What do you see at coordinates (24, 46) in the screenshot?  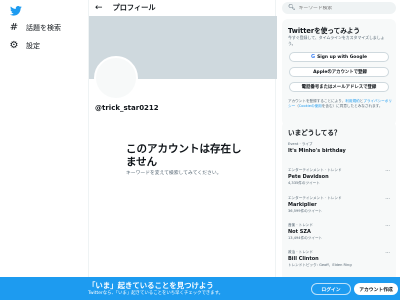 I see `sidebar-item-settings: ⚙ 設定` at bounding box center [24, 46].